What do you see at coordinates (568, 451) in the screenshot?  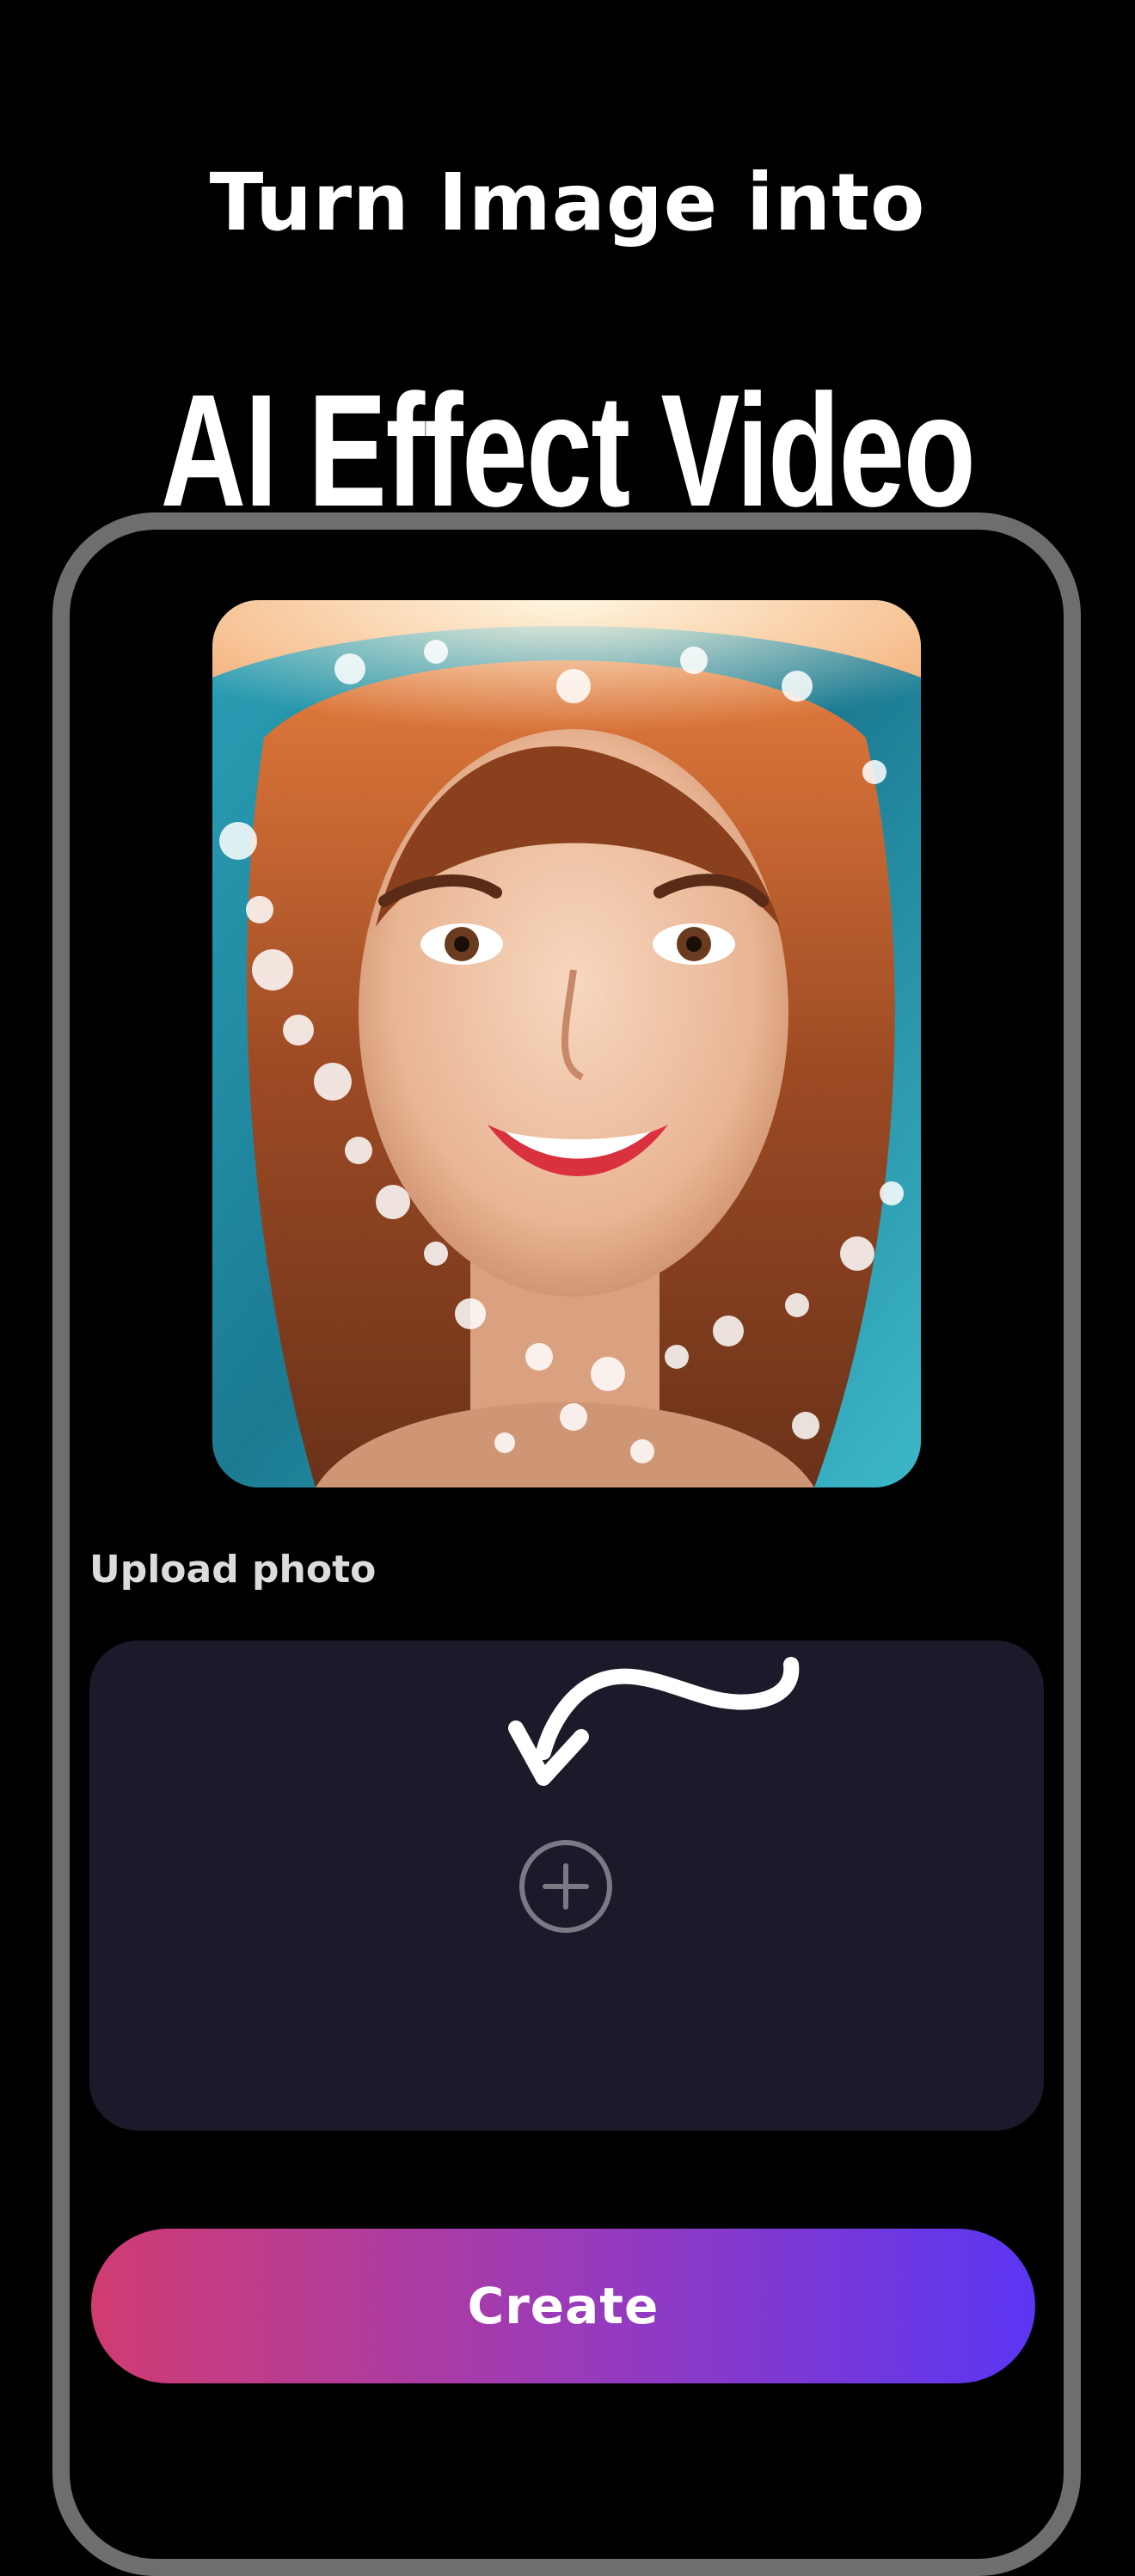 I see `headline-line-2: AI Effect Video` at bounding box center [568, 451].